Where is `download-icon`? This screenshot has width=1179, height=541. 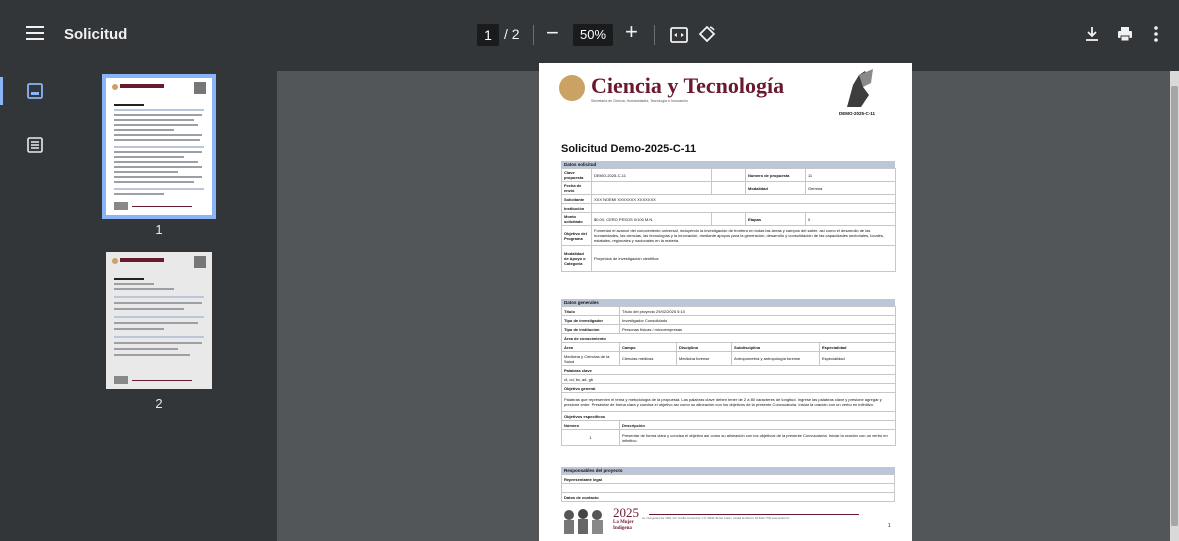
download-icon is located at coordinates (1092, 36).